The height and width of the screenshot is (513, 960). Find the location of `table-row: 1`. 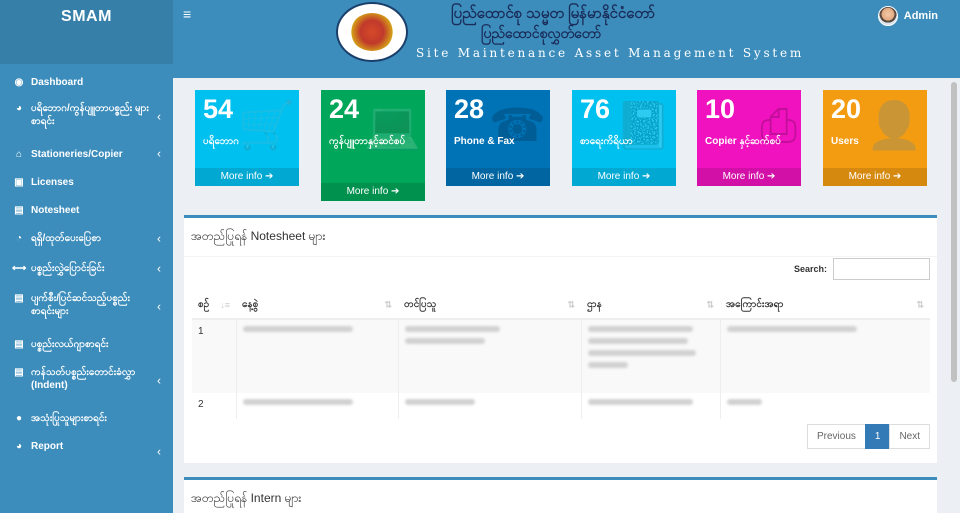

table-row: 1 is located at coordinates (561, 356).